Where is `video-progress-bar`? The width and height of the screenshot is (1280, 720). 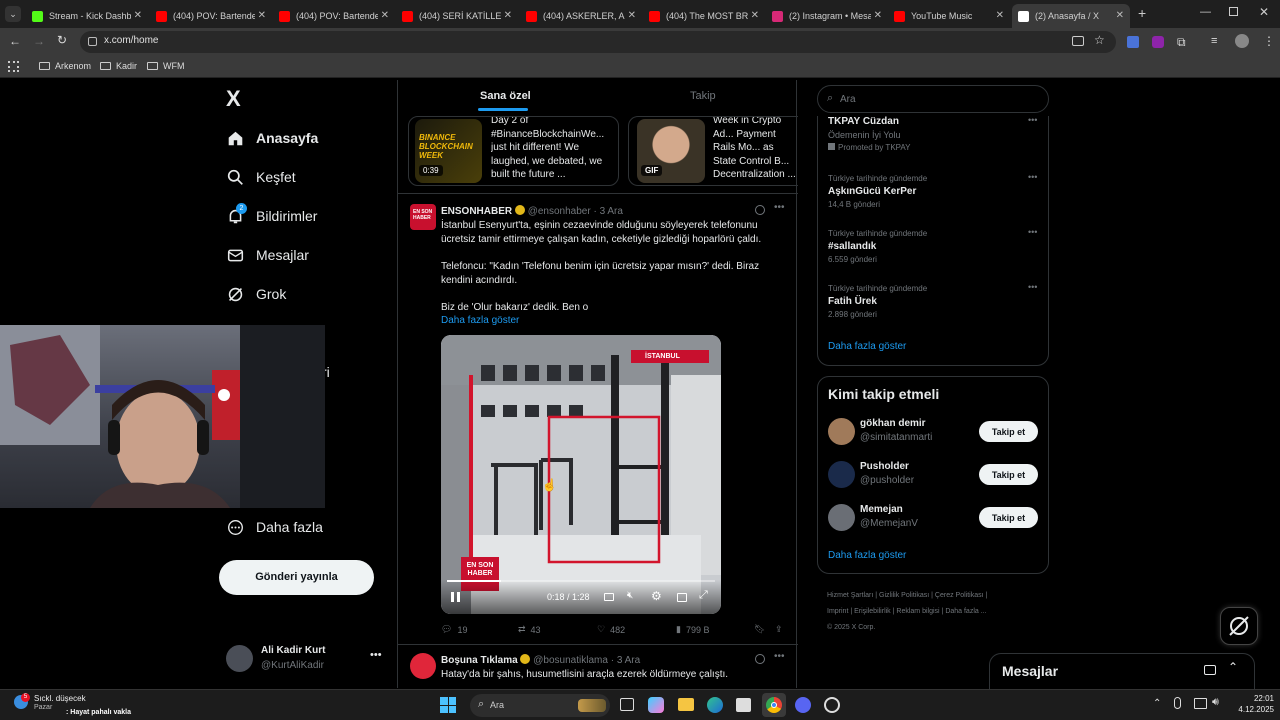 video-progress-bar is located at coordinates (581, 581).